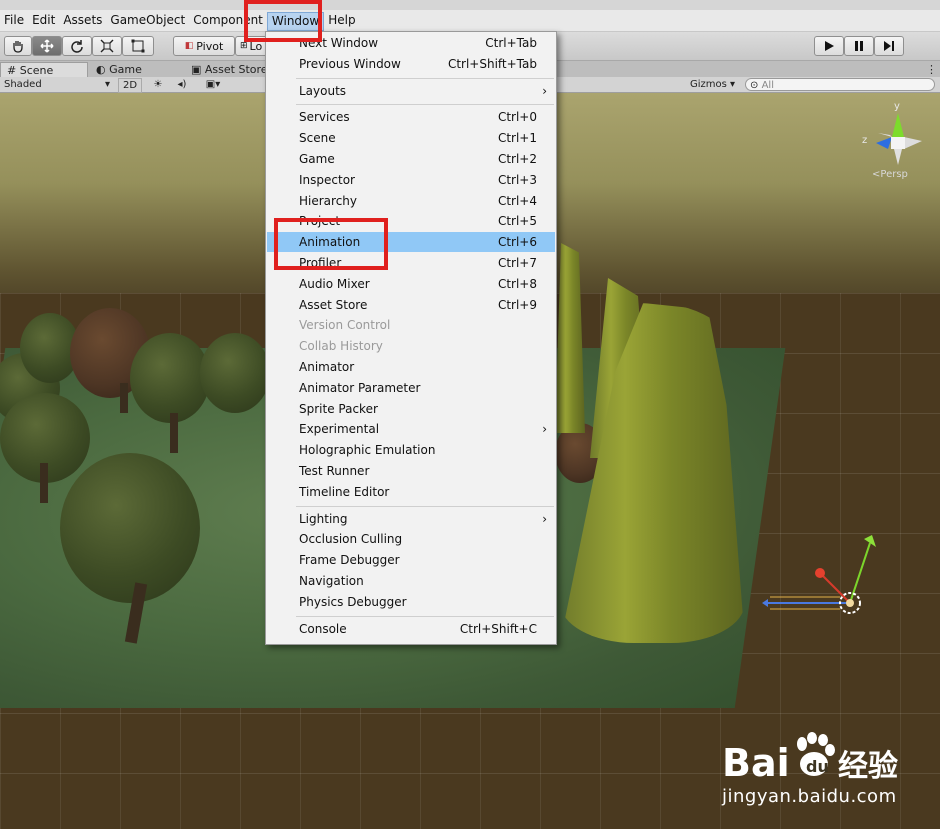  I want to click on menu-item-layouts: Layouts ›, so click(411, 91).